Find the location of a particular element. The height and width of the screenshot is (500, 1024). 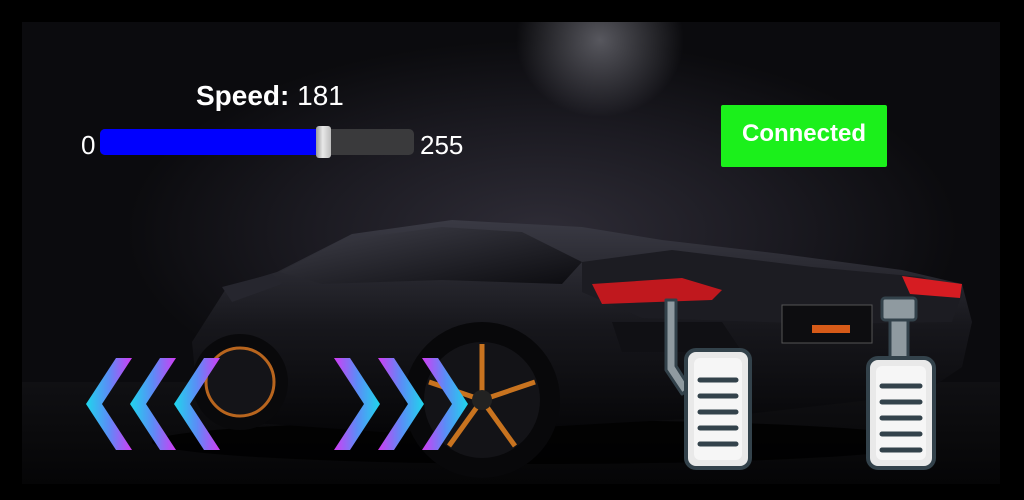

speed-value: 181 is located at coordinates (320, 95).